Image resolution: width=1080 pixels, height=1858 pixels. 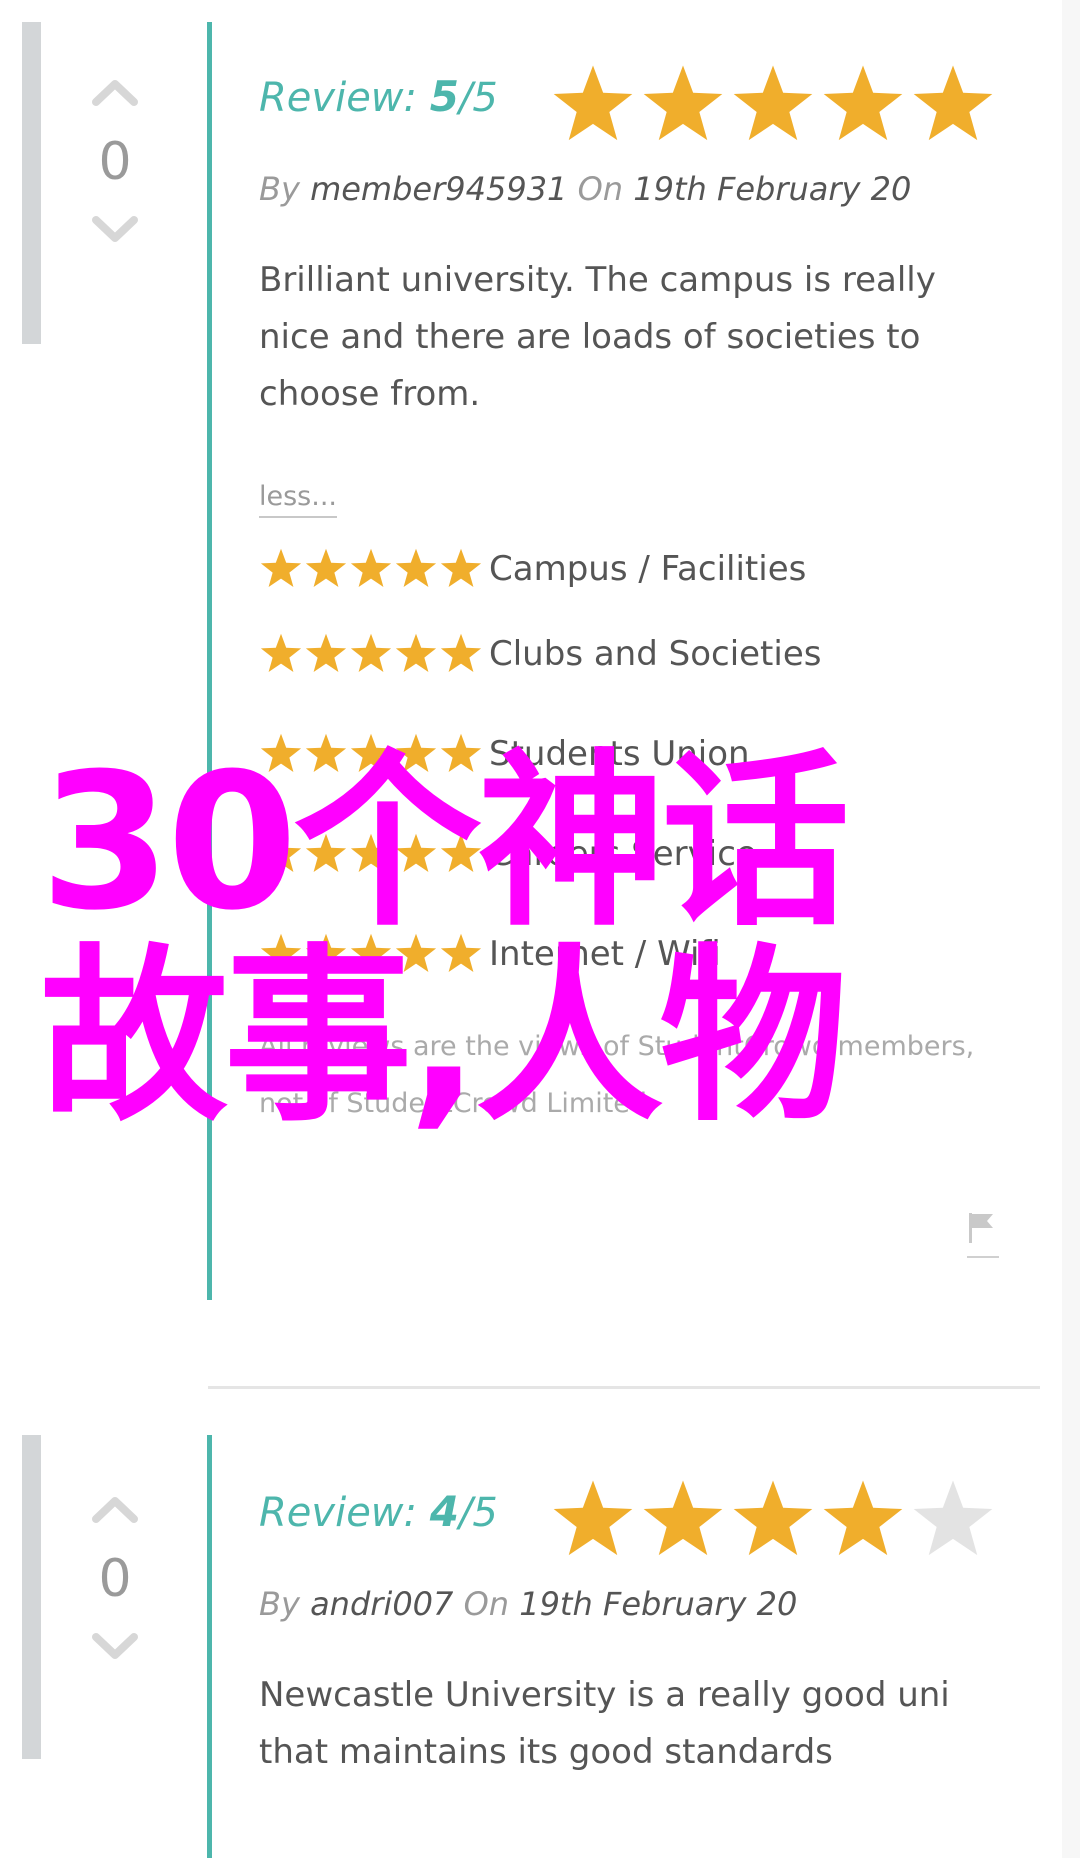 What do you see at coordinates (953, 1518) in the screenshot?
I see `star-empty-icon` at bounding box center [953, 1518].